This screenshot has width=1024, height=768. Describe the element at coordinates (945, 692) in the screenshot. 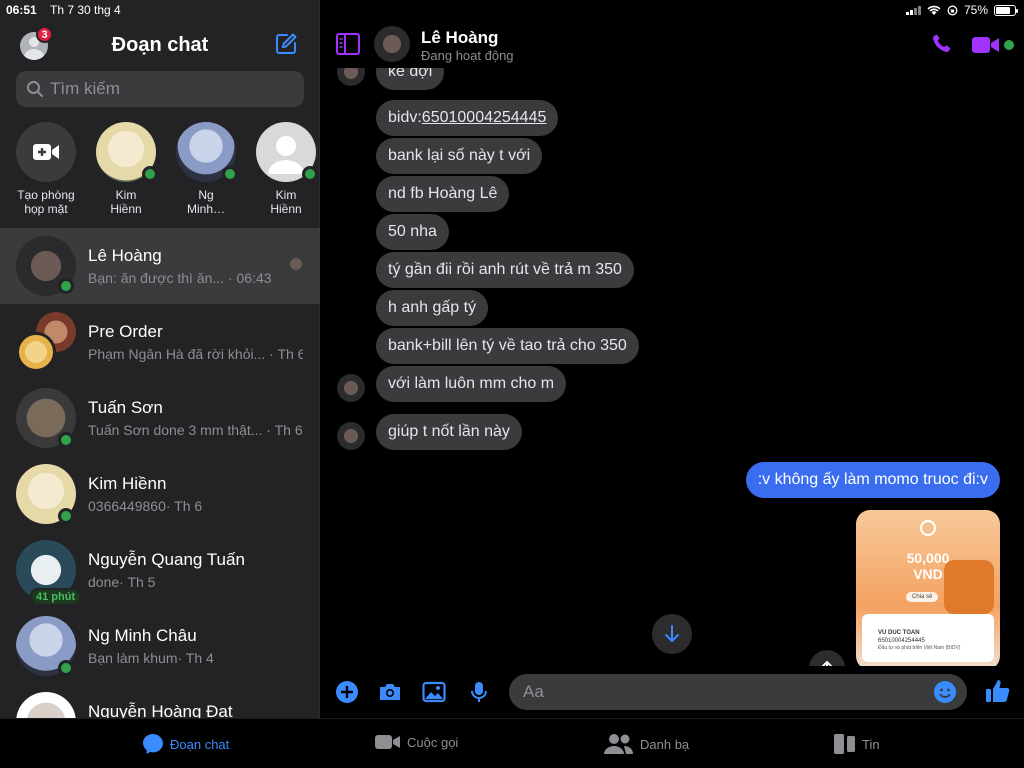

I see `emoji-icon` at that location.